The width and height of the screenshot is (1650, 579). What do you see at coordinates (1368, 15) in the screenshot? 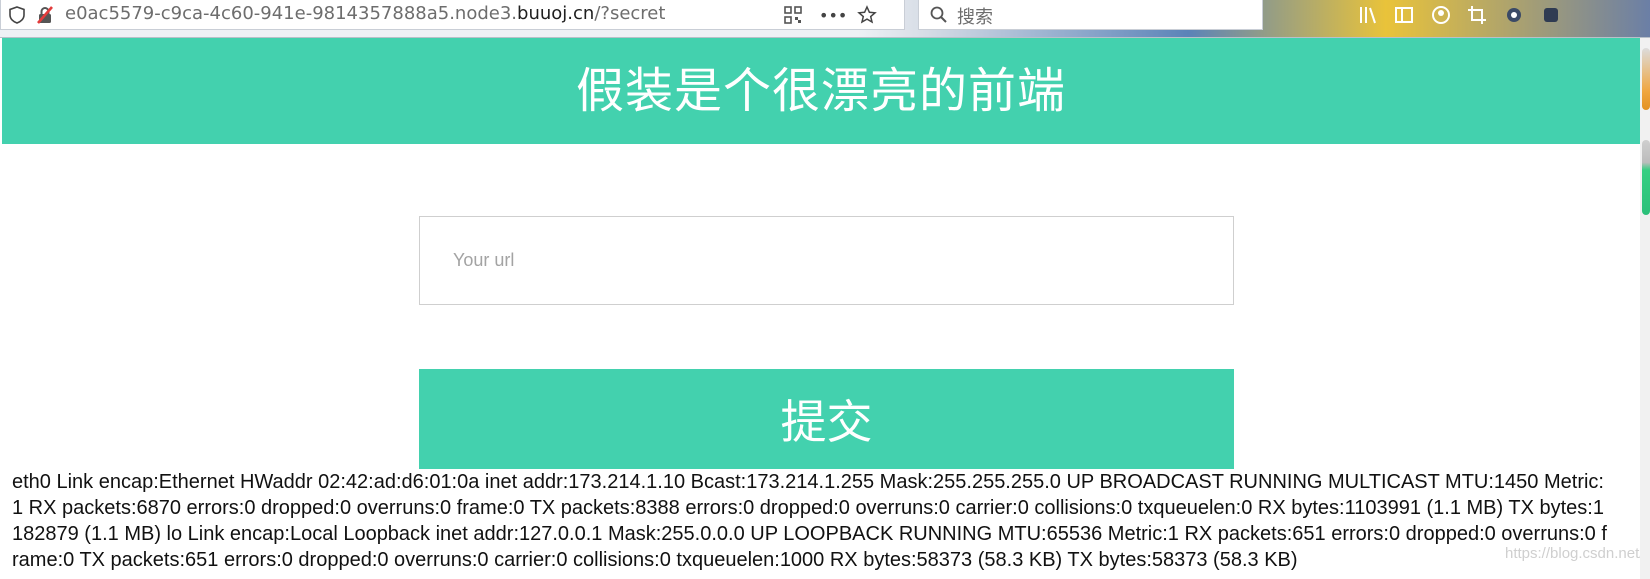
I see `library-icon` at bounding box center [1368, 15].